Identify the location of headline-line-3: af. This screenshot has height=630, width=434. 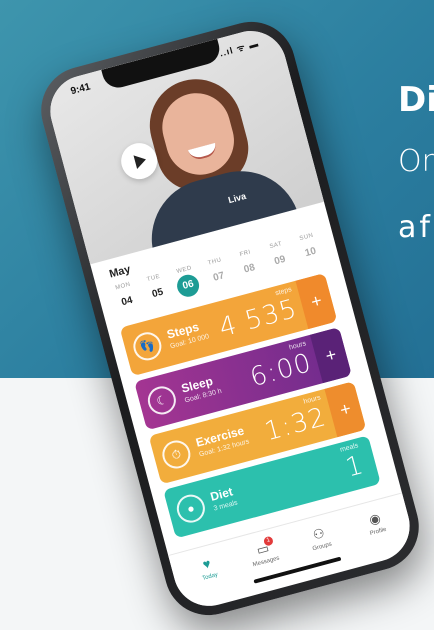
(415, 227).